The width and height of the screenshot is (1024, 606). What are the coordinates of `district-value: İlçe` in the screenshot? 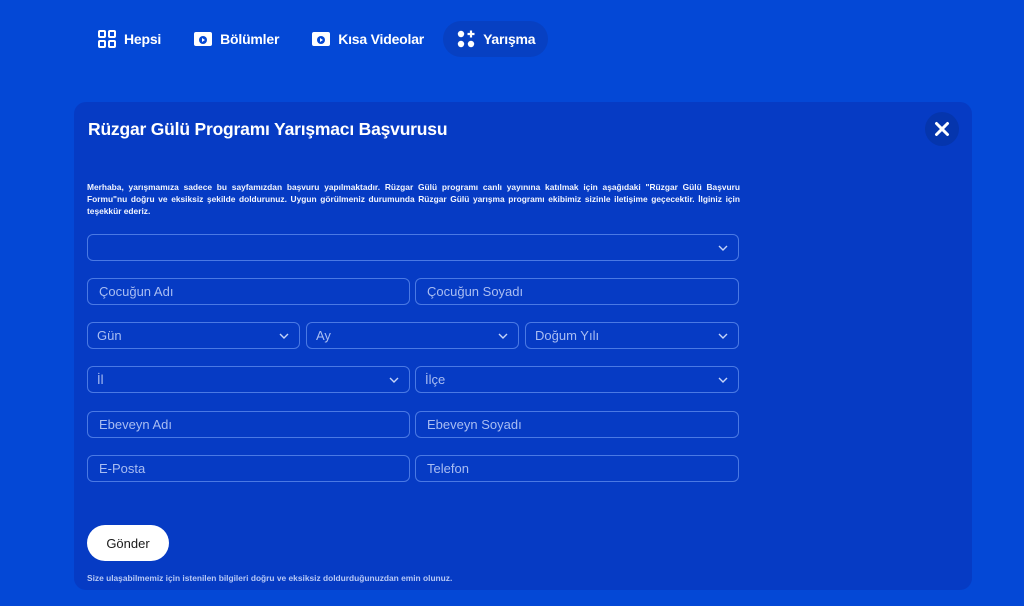 It's located at (435, 379).